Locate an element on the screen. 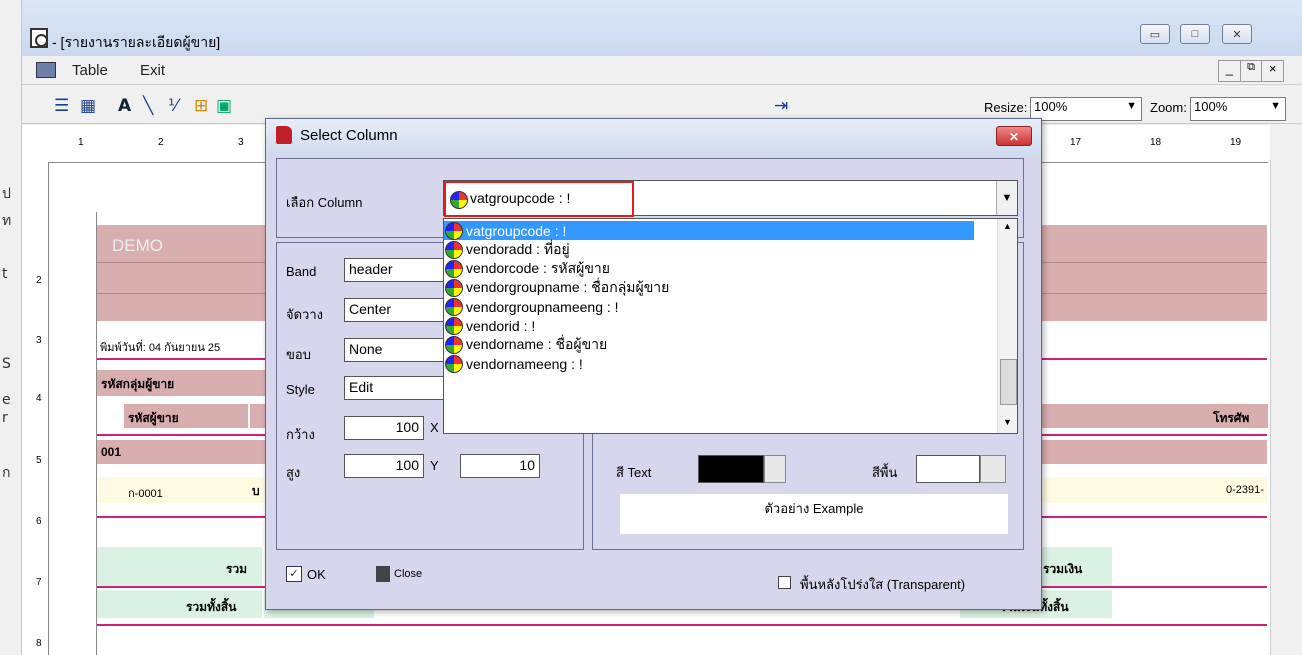  minimize-icon: ▭ is located at coordinates (1155, 34).